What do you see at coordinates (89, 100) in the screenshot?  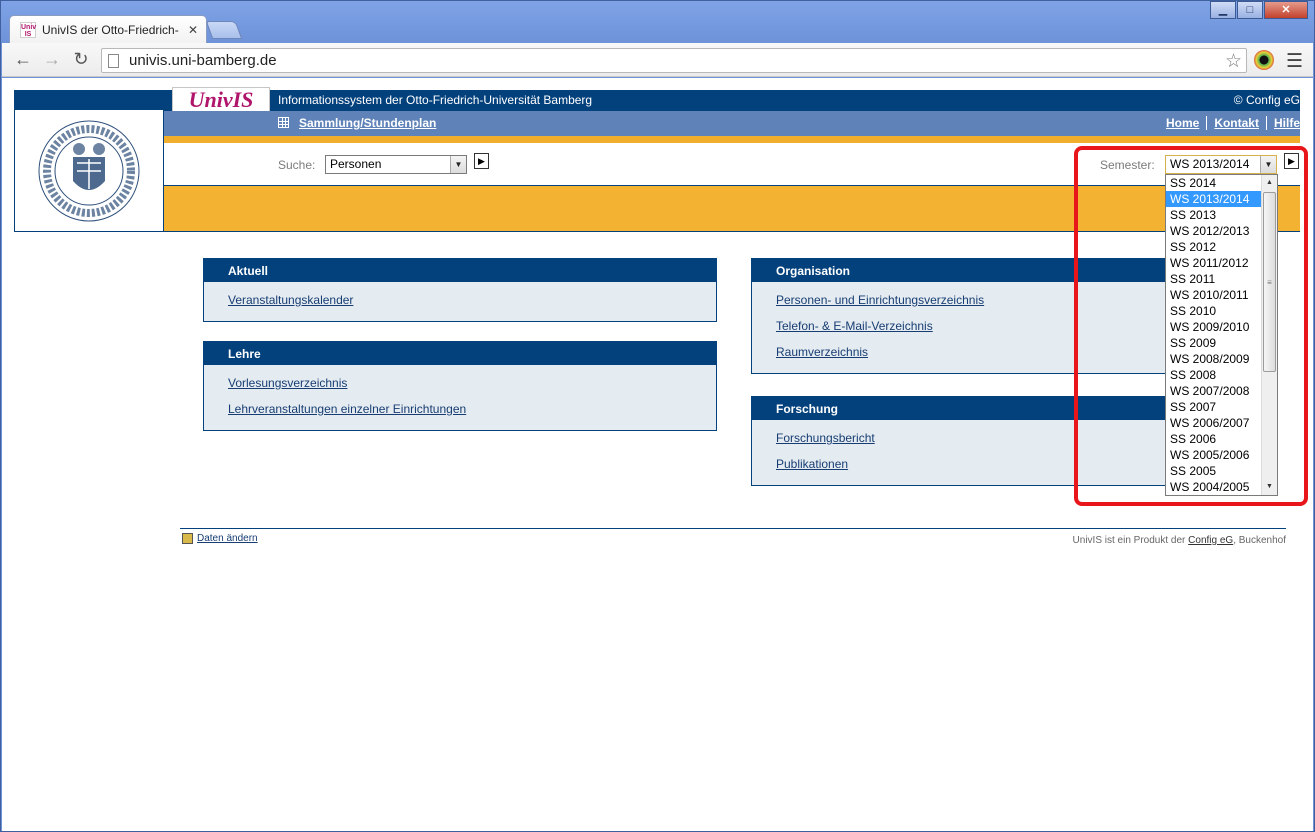 I see `logo-top-strip` at bounding box center [89, 100].